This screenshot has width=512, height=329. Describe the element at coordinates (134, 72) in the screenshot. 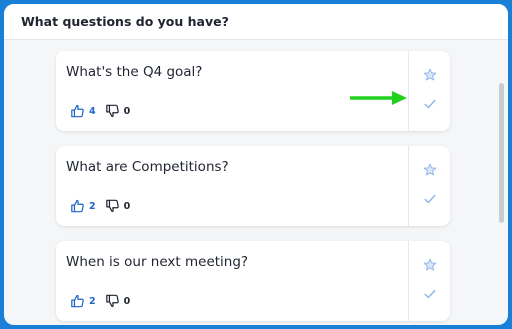

I see `question-text: What's the Q4 goal?` at that location.